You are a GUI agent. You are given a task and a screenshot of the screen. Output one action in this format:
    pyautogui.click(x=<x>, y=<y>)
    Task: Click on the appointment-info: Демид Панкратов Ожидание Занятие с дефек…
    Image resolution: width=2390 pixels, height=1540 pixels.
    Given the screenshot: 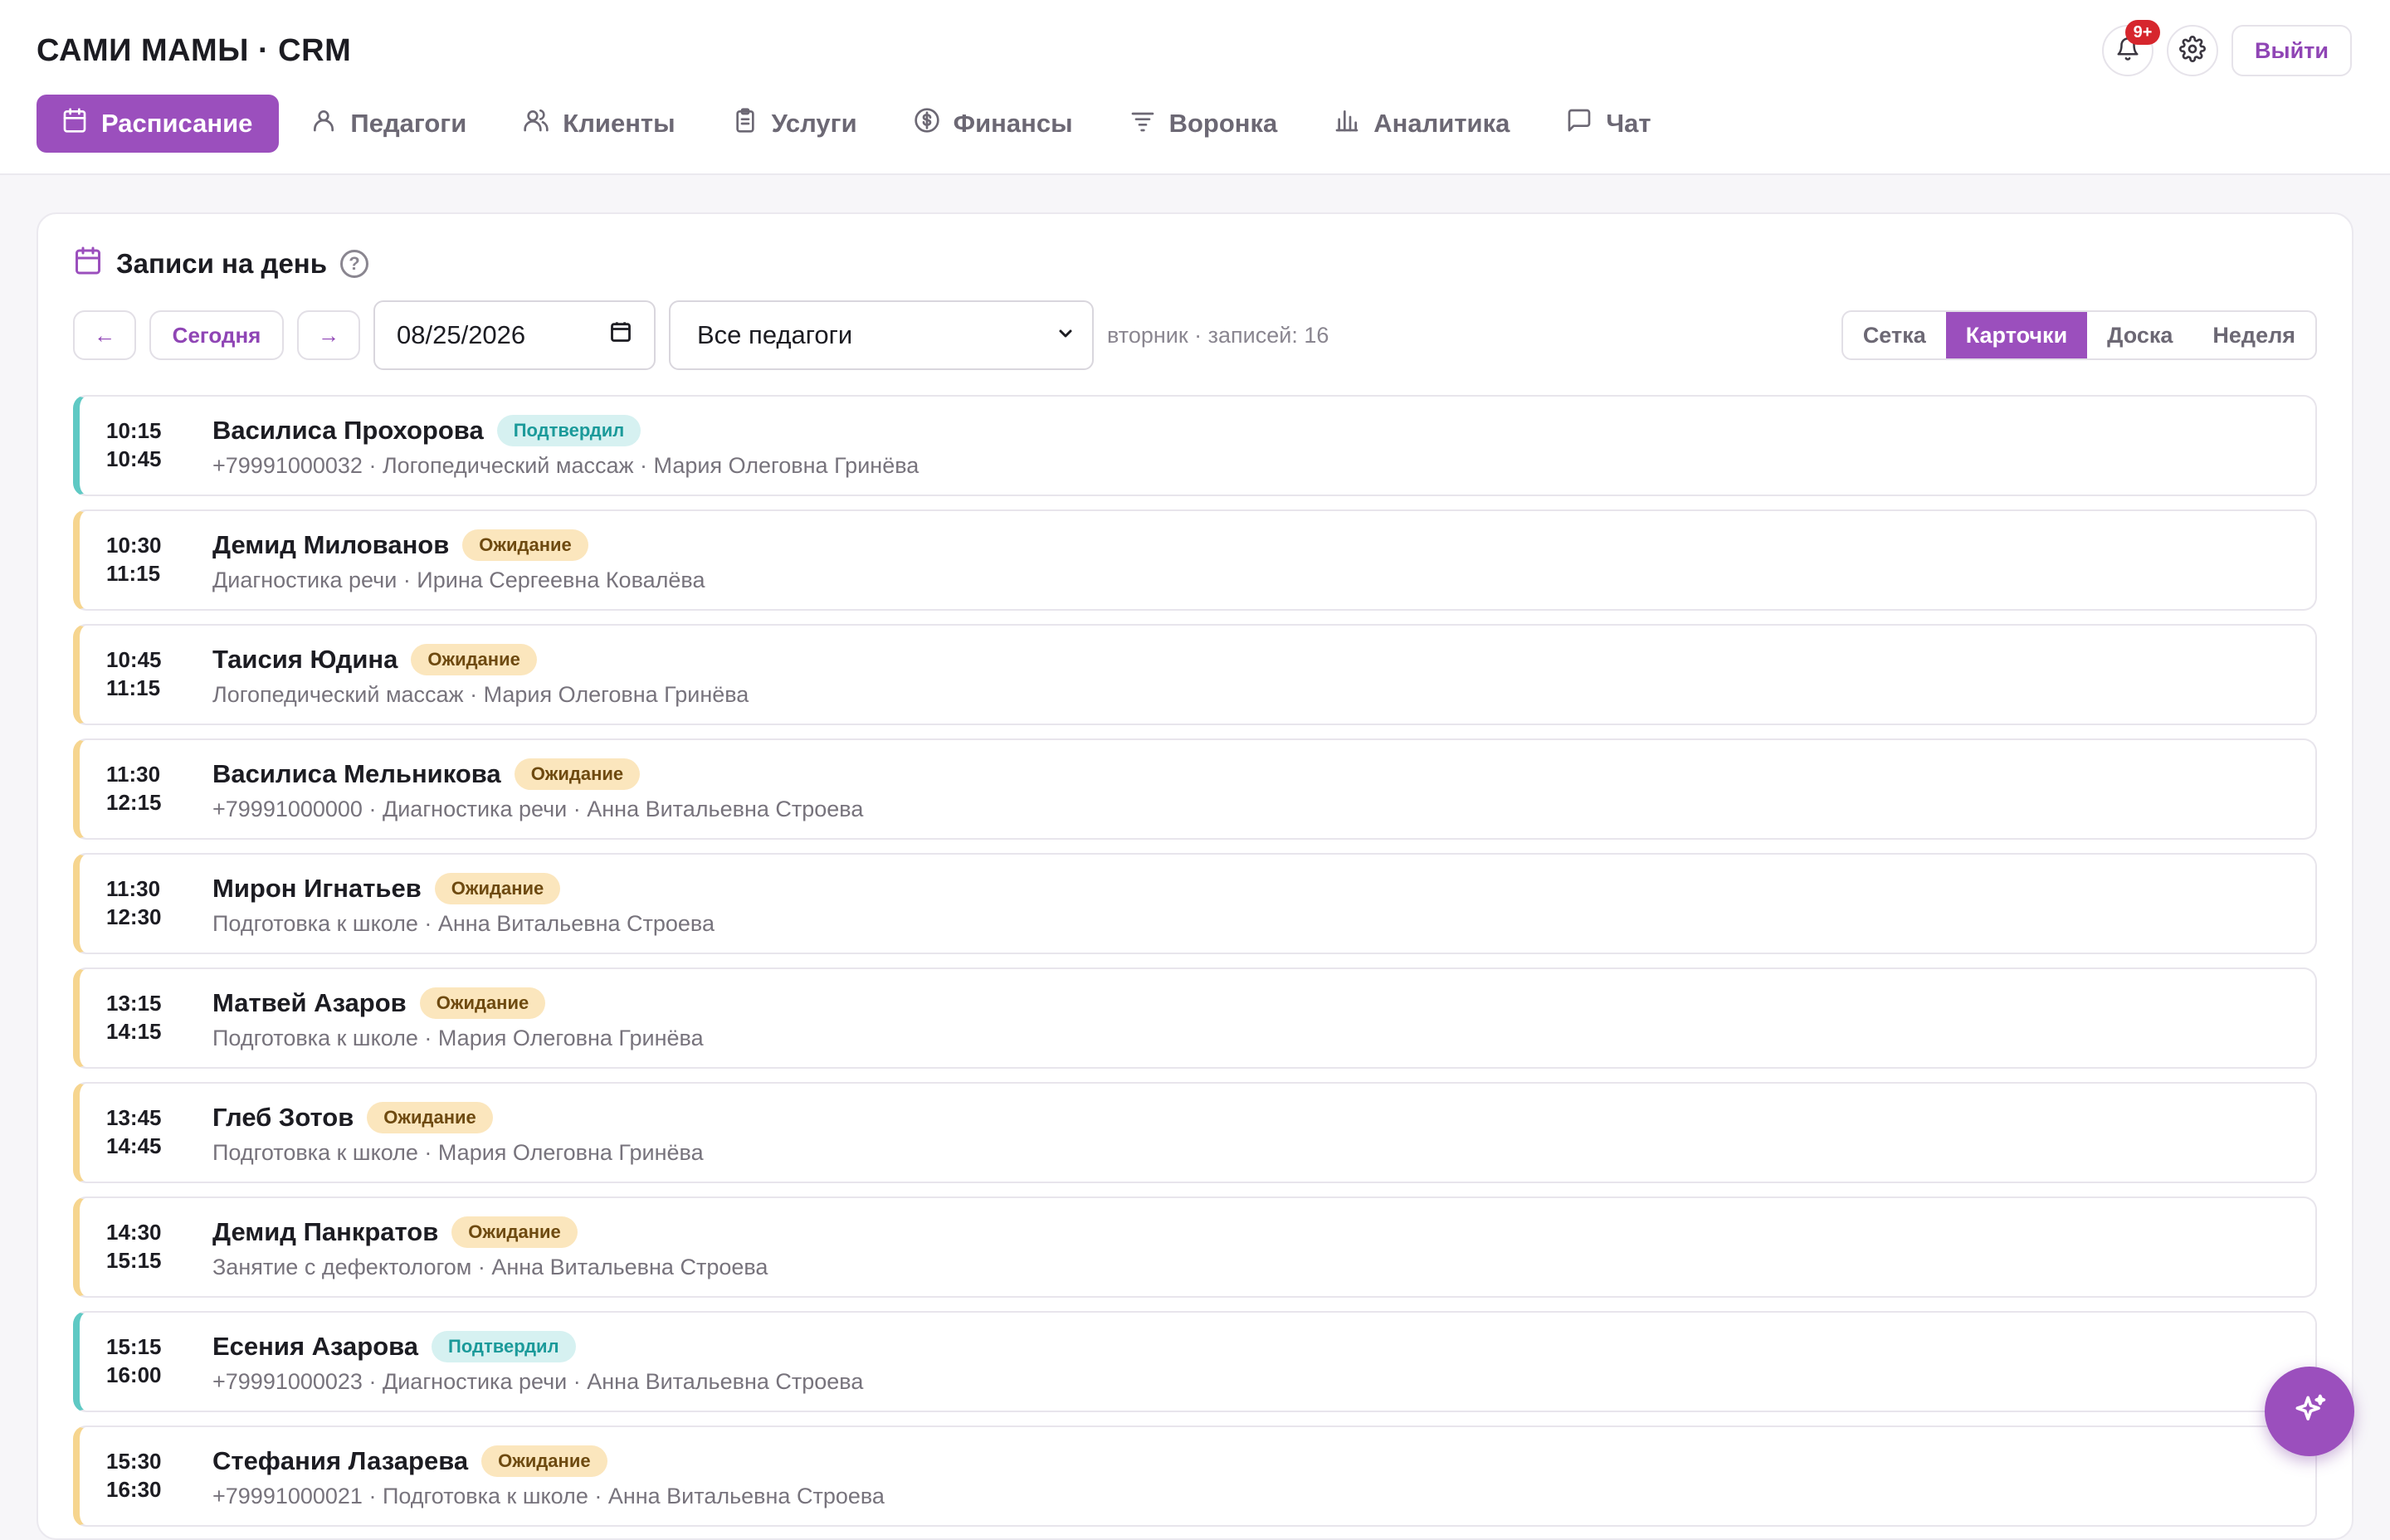 What is the action you would take?
    pyautogui.click(x=490, y=1246)
    